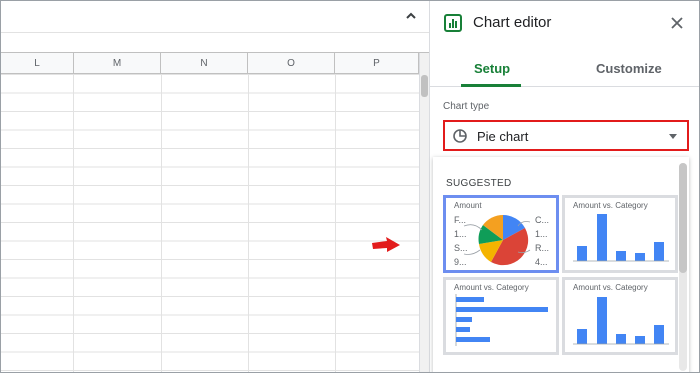  Describe the element at coordinates (564, 69) in the screenshot. I see `editor-tabs: Setup Customize` at that location.